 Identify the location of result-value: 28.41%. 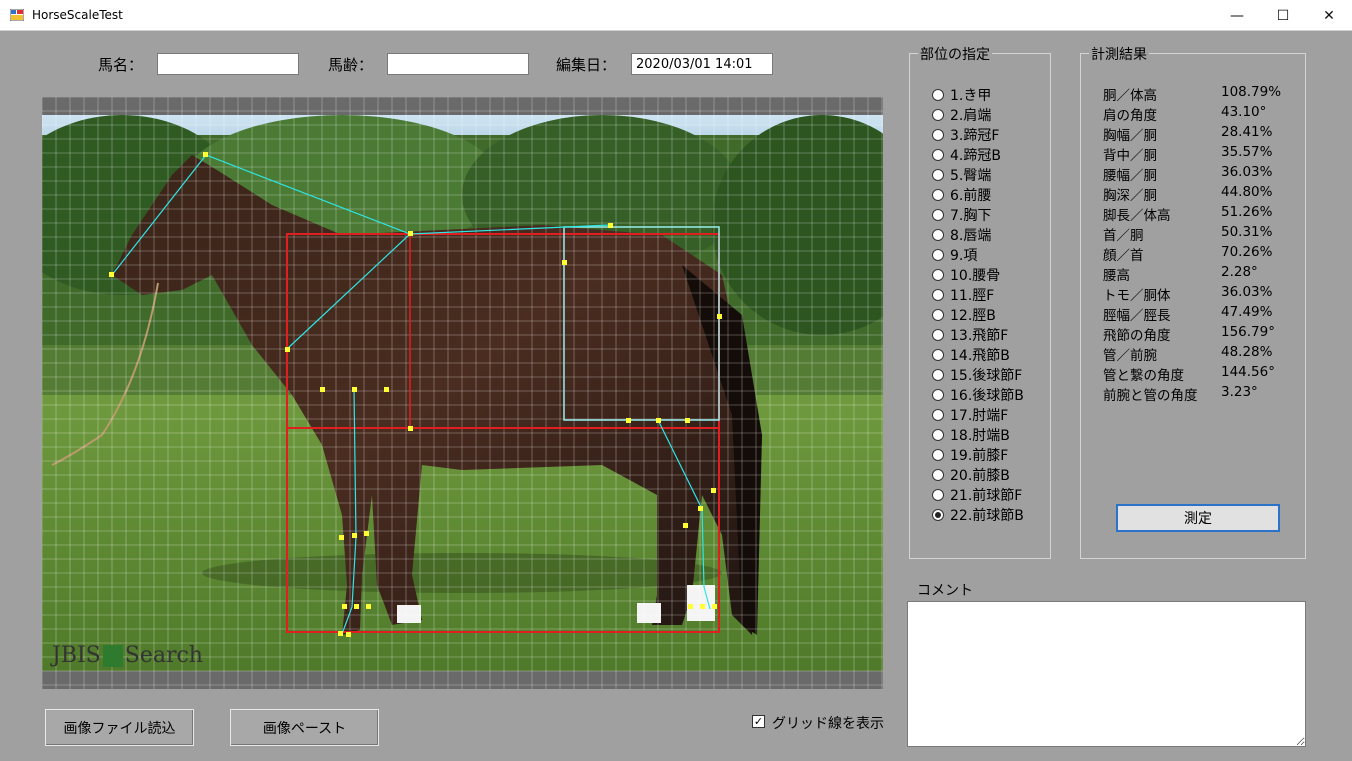
(1247, 132).